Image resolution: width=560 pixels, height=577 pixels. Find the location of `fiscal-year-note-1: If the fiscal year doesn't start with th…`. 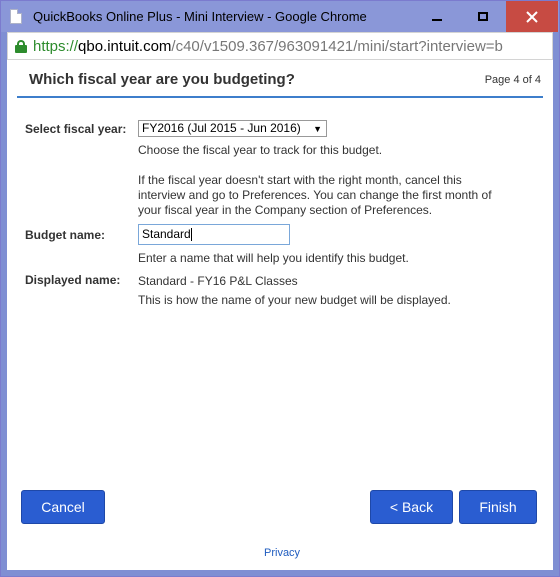

fiscal-year-note-1: If the fiscal year doesn't start with th… is located at coordinates (300, 180).